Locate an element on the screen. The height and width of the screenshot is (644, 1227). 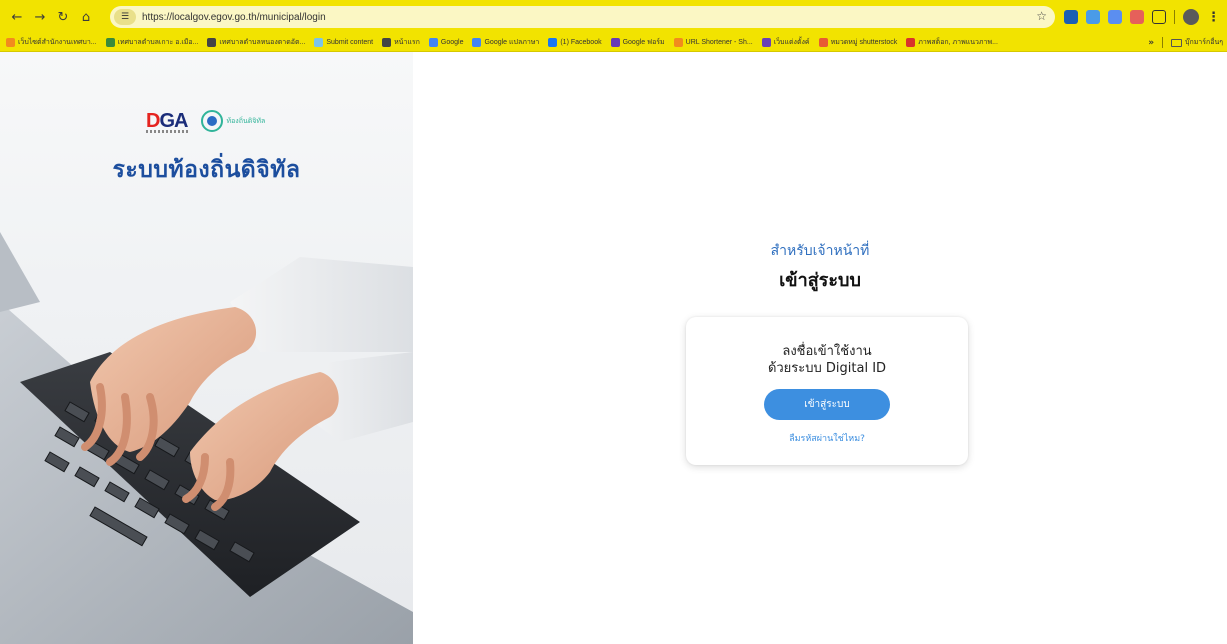
card-heading-line2: ด้วยระบบ Digital ID is located at coordinates (827, 368).